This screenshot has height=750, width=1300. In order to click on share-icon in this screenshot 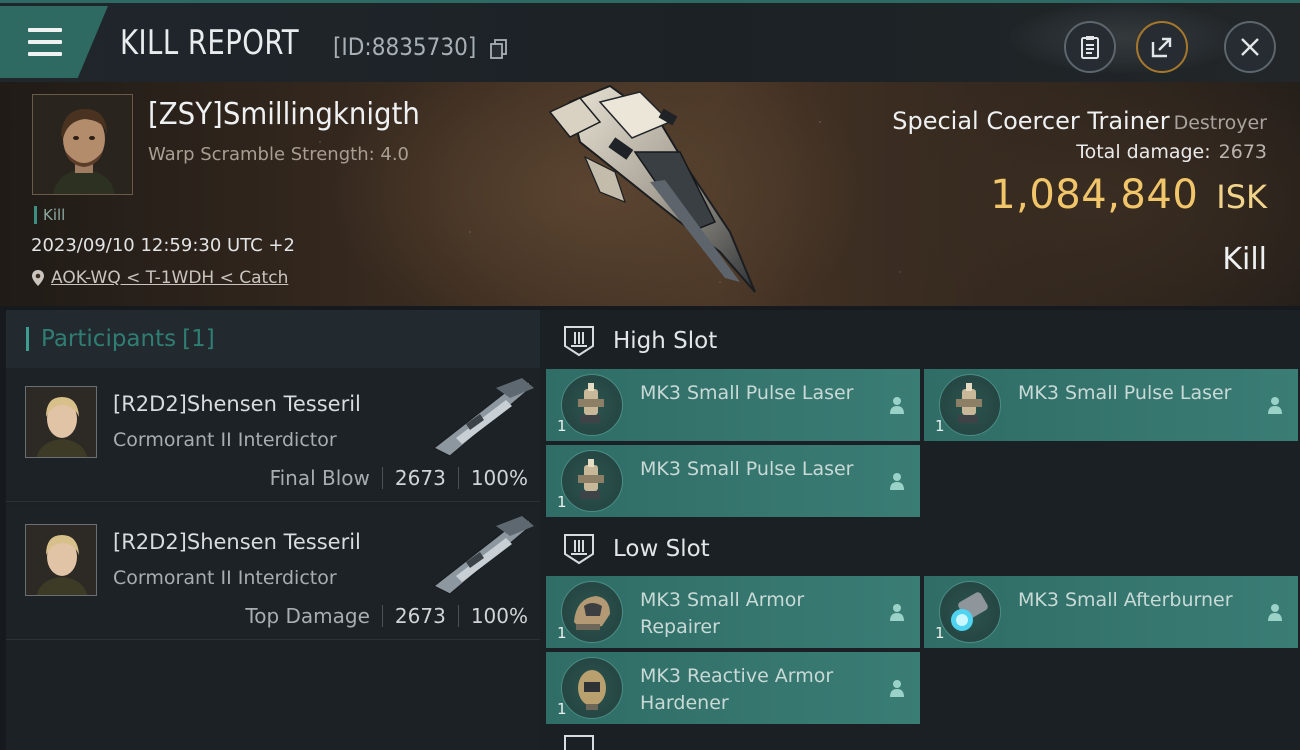, I will do `click(1161, 47)`.